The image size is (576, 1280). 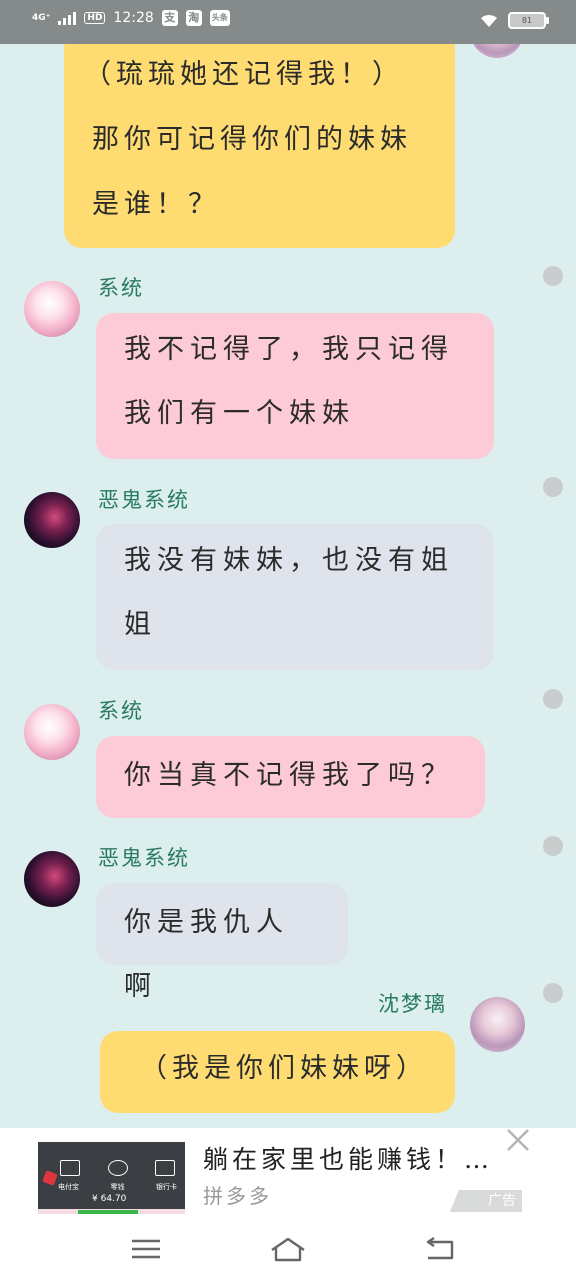 I want to click on network-type: 4G⁺, so click(x=41, y=17).